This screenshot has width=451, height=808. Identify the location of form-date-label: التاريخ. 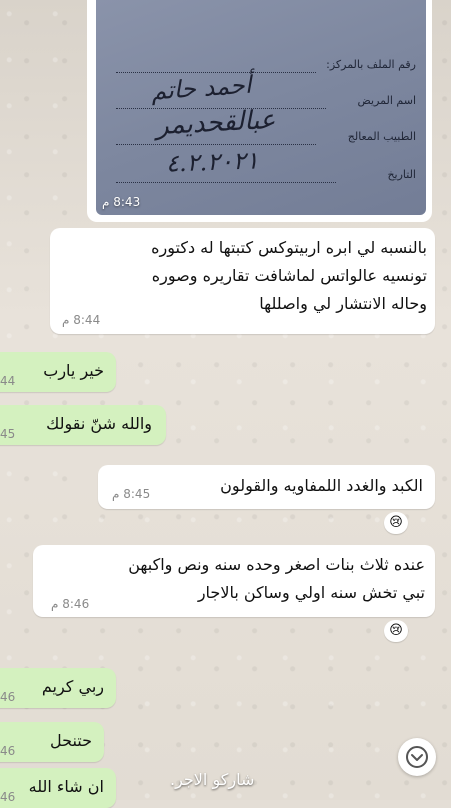
(401, 174).